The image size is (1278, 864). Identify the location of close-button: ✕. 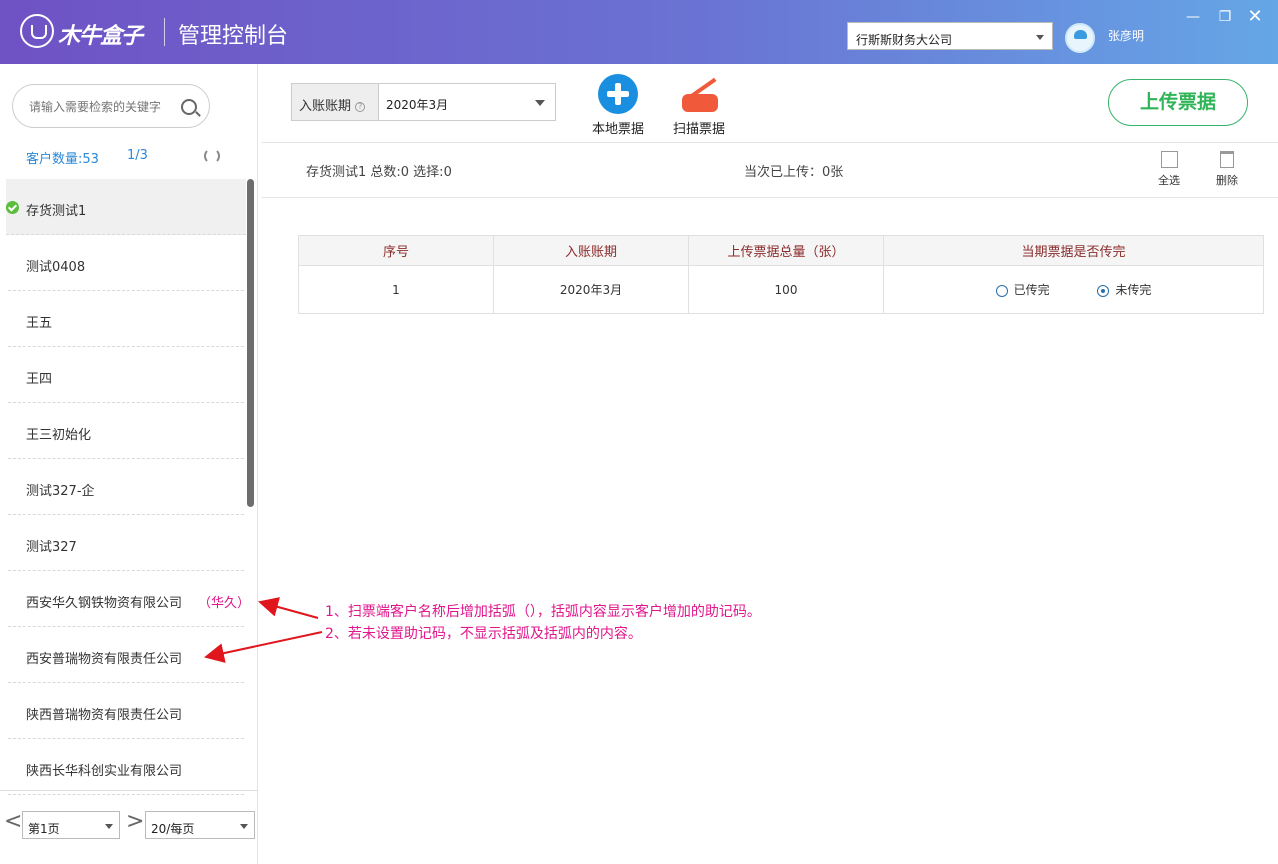
(1255, 18).